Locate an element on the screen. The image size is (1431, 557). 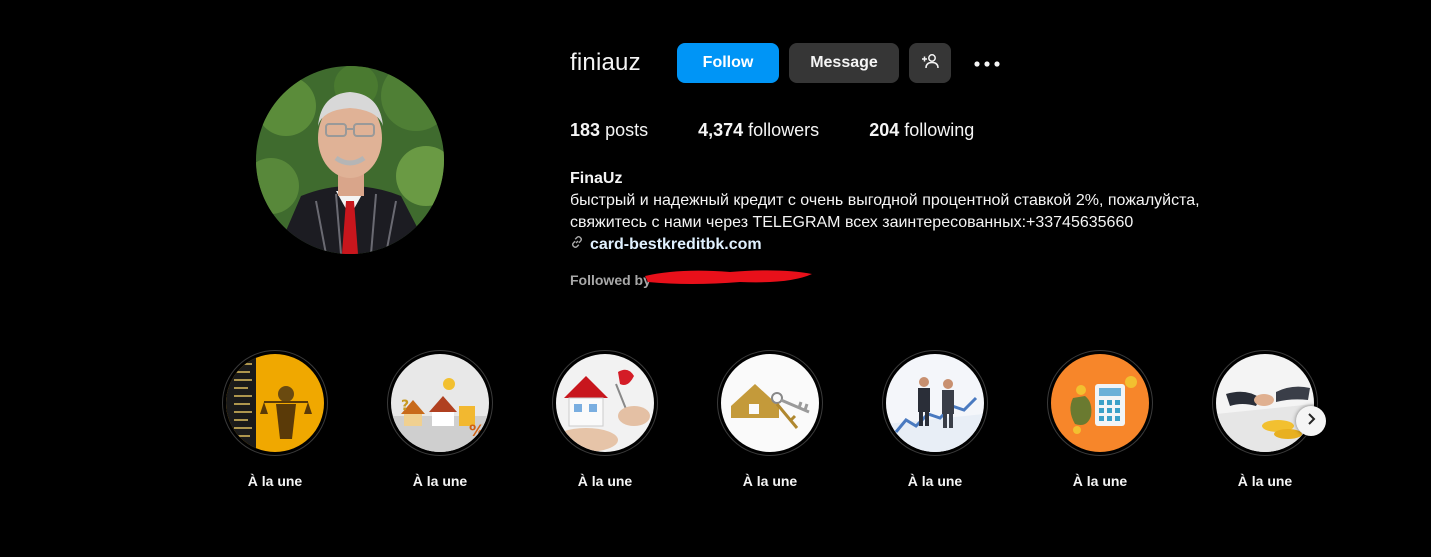
followed-by-text: Followed by is located at coordinates (610, 280).